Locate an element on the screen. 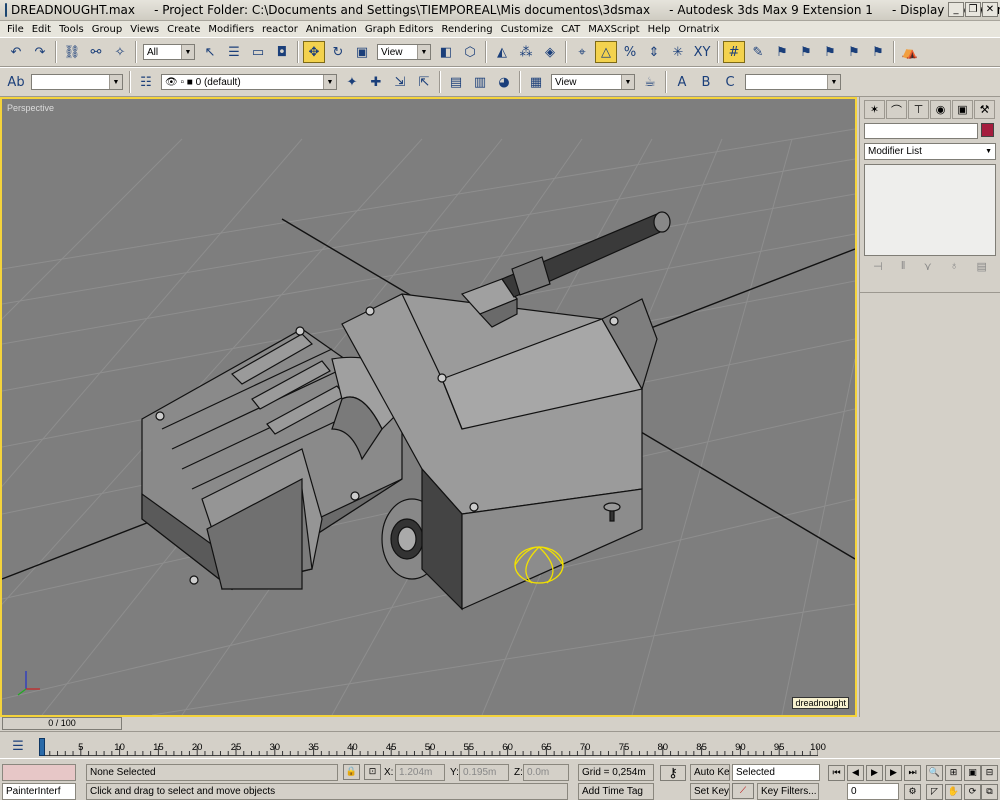 The height and width of the screenshot is (800, 1000). auto-key-button: Auto Key is located at coordinates (710, 772).